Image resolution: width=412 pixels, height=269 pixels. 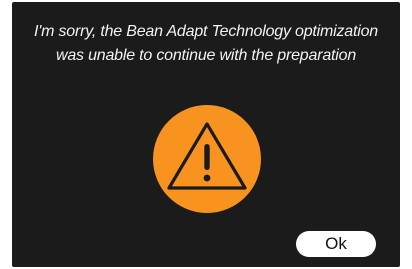 I want to click on ok-button: Ok, so click(x=336, y=244).